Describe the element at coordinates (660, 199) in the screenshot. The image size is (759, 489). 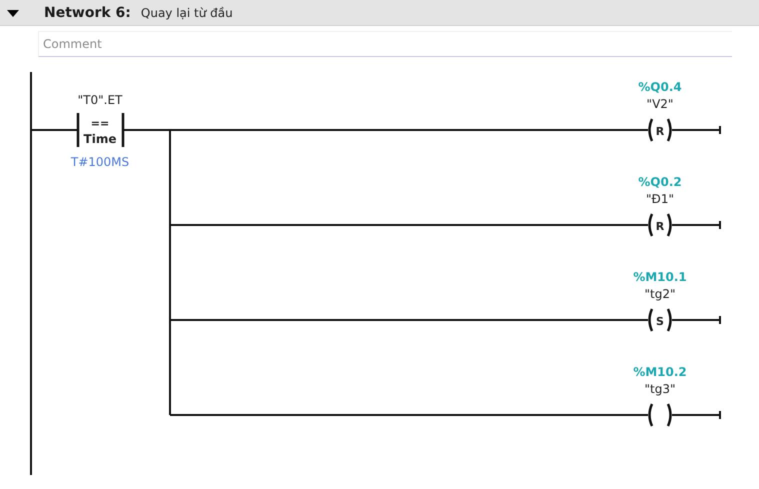
I see `coil-operand: "Đ1"` at that location.